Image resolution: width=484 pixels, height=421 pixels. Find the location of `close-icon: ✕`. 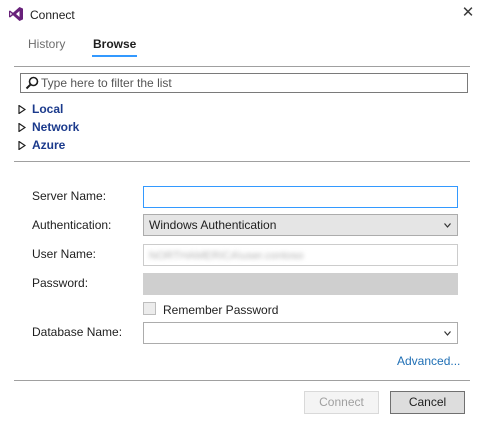

close-icon: ✕ is located at coordinates (468, 13).